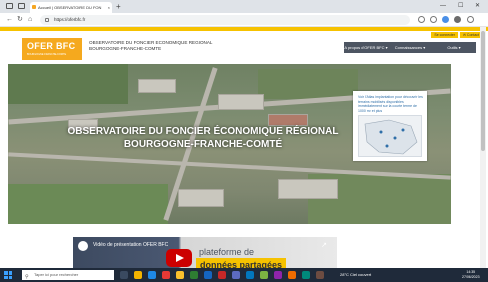 The height and width of the screenshot is (282, 488). Describe the element at coordinates (194, 275) in the screenshot. I see `excel-icon` at that location.